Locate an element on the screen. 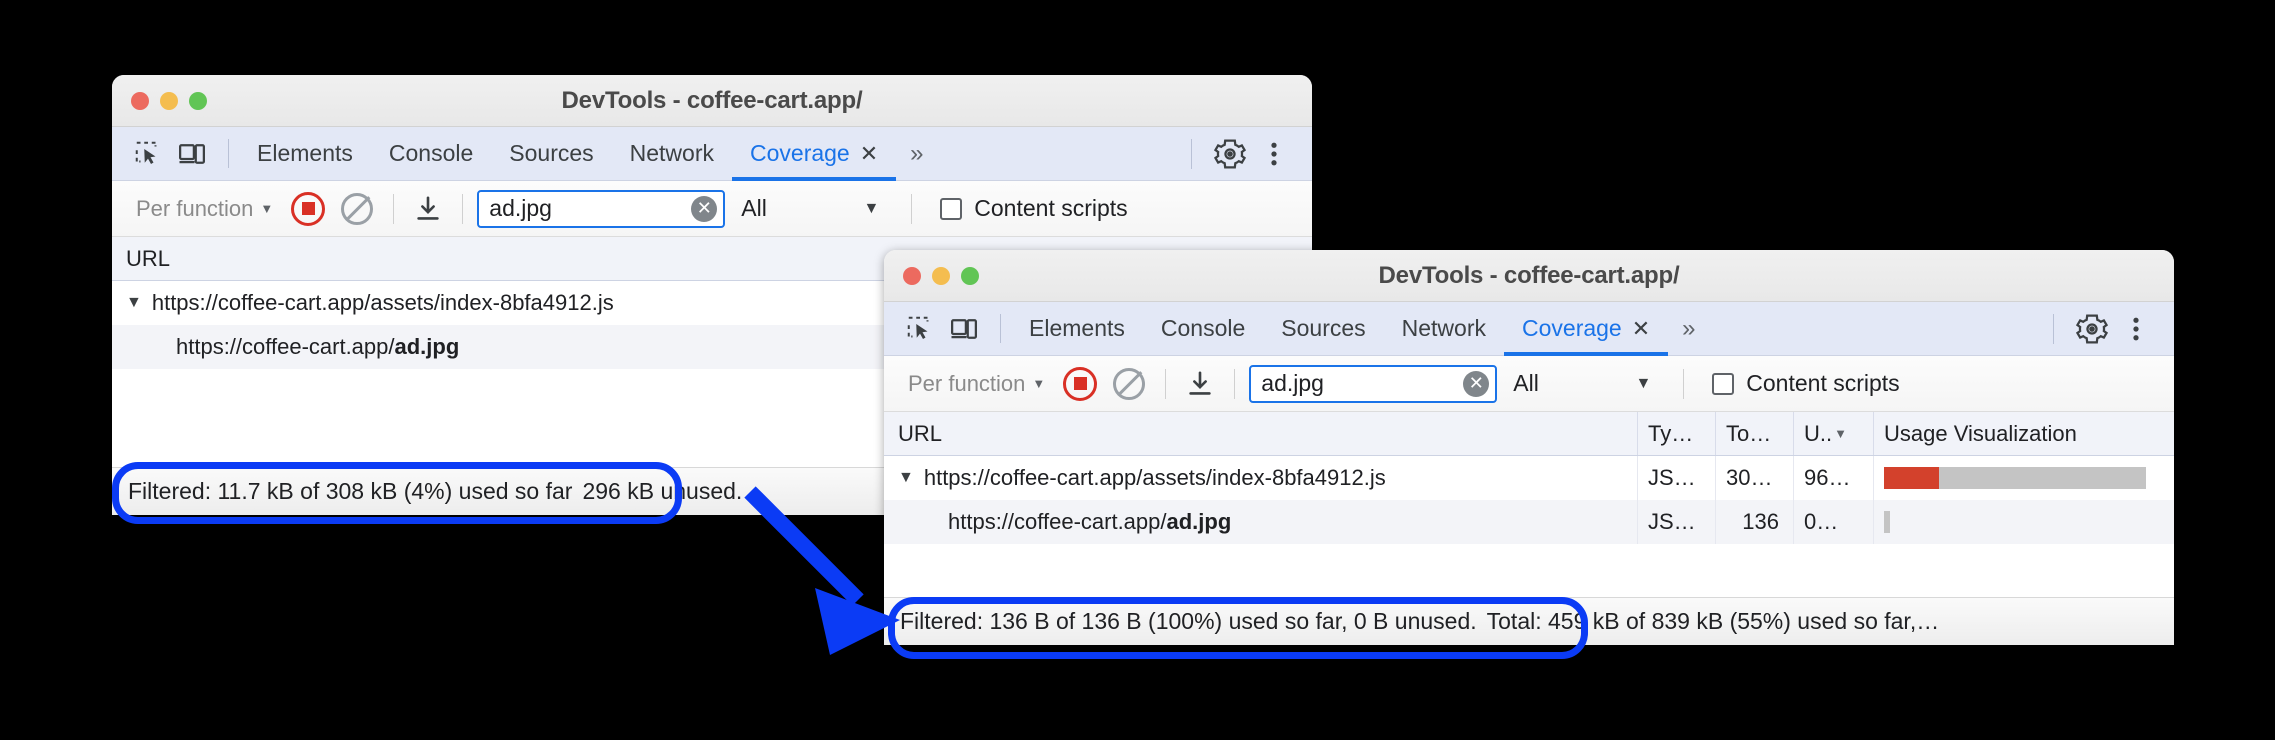 Image resolution: width=2275 pixels, height=740 pixels. usage-bar-used is located at coordinates (1912, 478).